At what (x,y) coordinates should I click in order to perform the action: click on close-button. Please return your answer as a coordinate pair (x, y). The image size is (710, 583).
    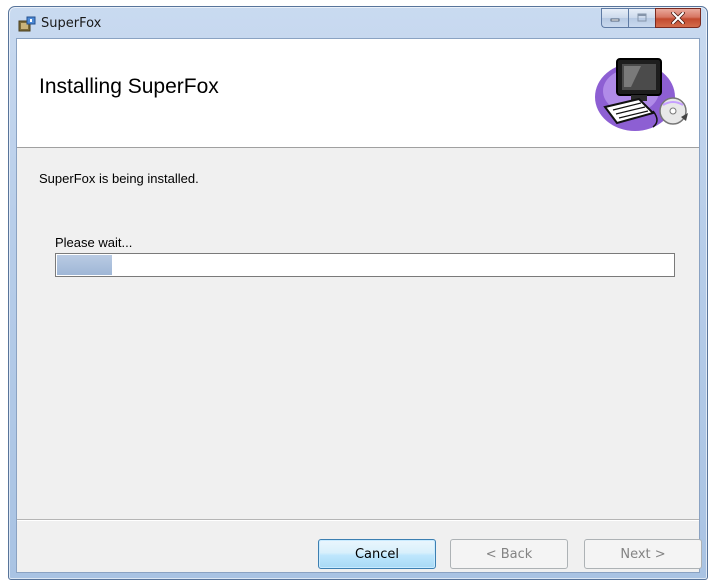
    Looking at the image, I should click on (678, 18).